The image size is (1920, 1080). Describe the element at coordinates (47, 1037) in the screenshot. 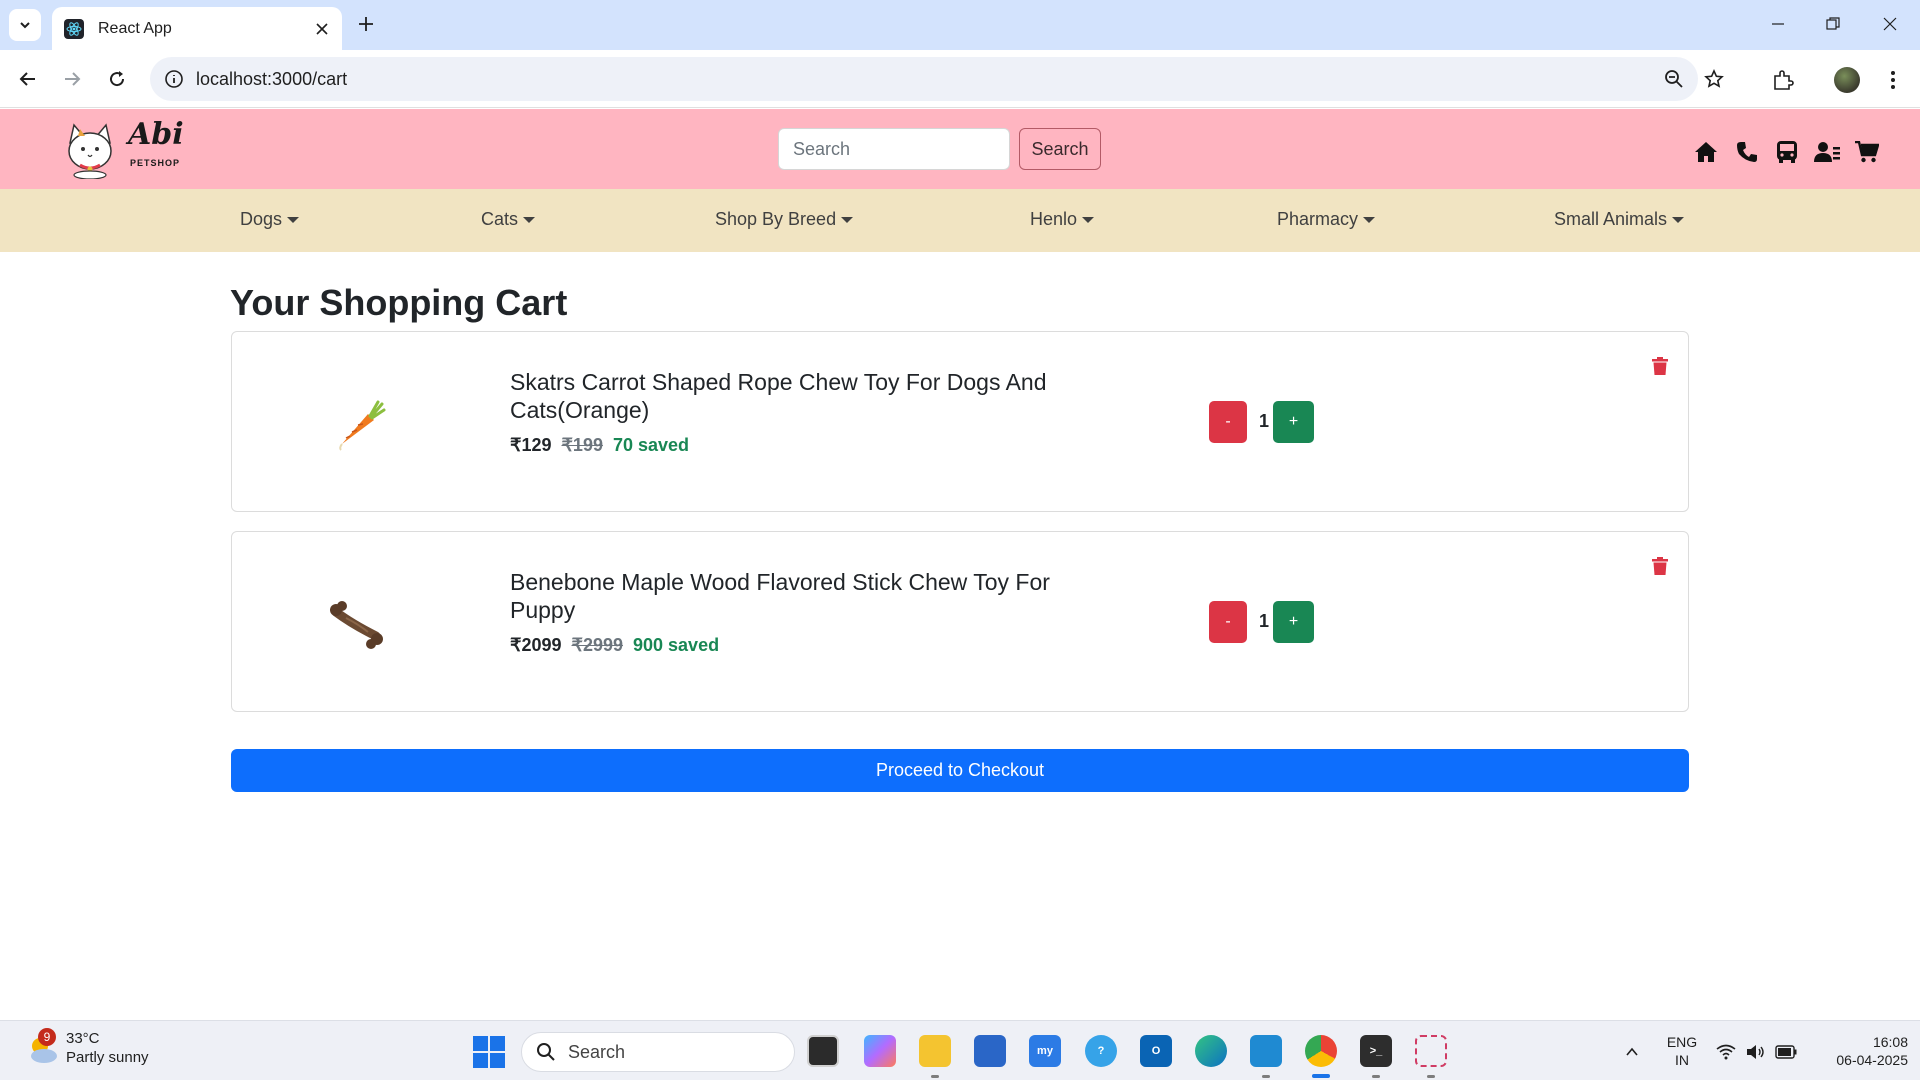

I see `weather-badge: 9` at that location.